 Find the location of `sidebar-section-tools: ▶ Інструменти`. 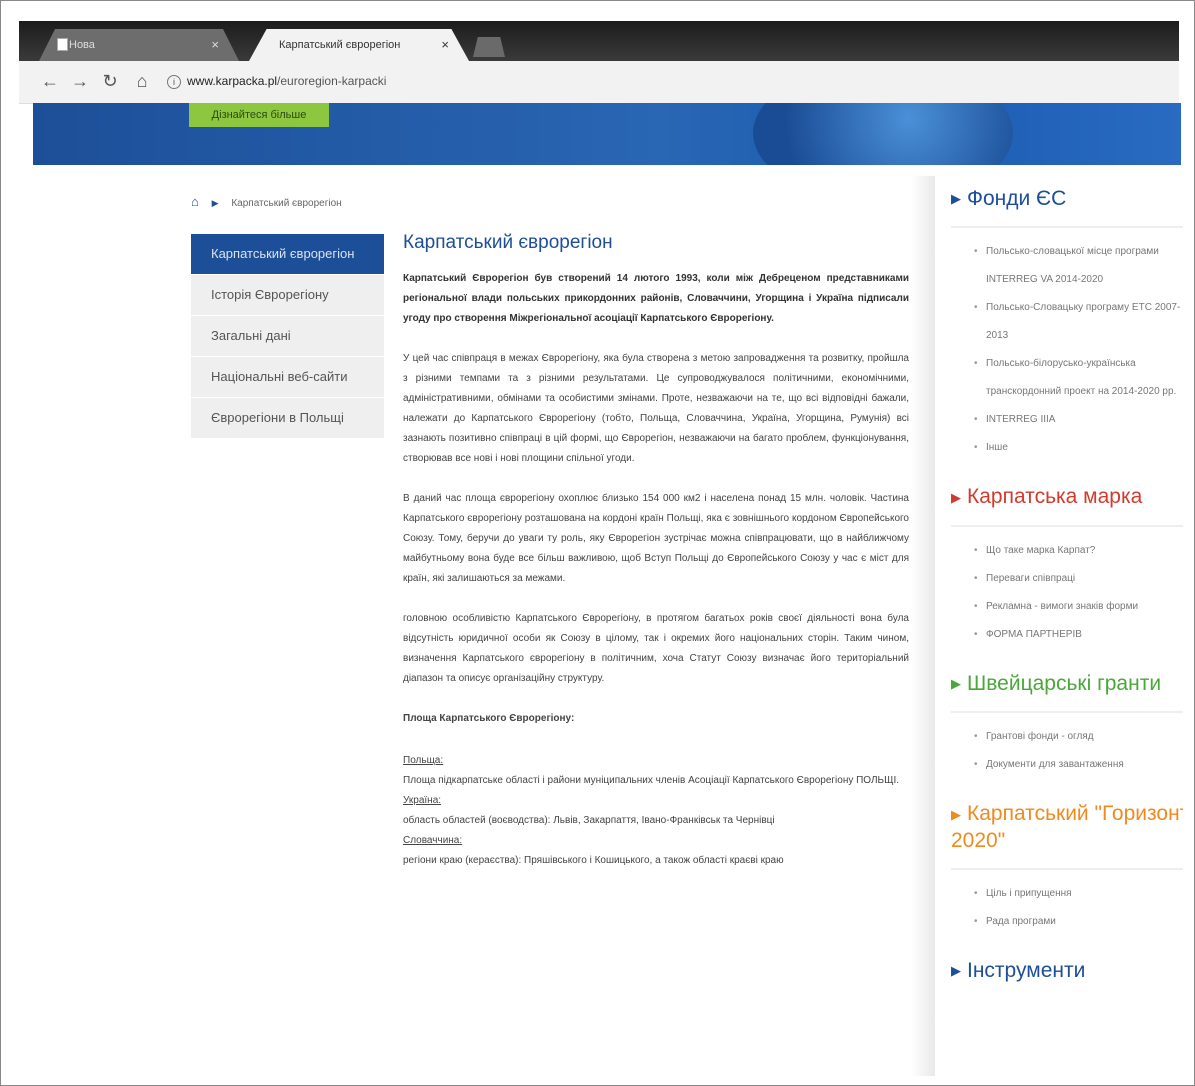

sidebar-section-tools: ▶ Інструменти is located at coordinates (1067, 978).